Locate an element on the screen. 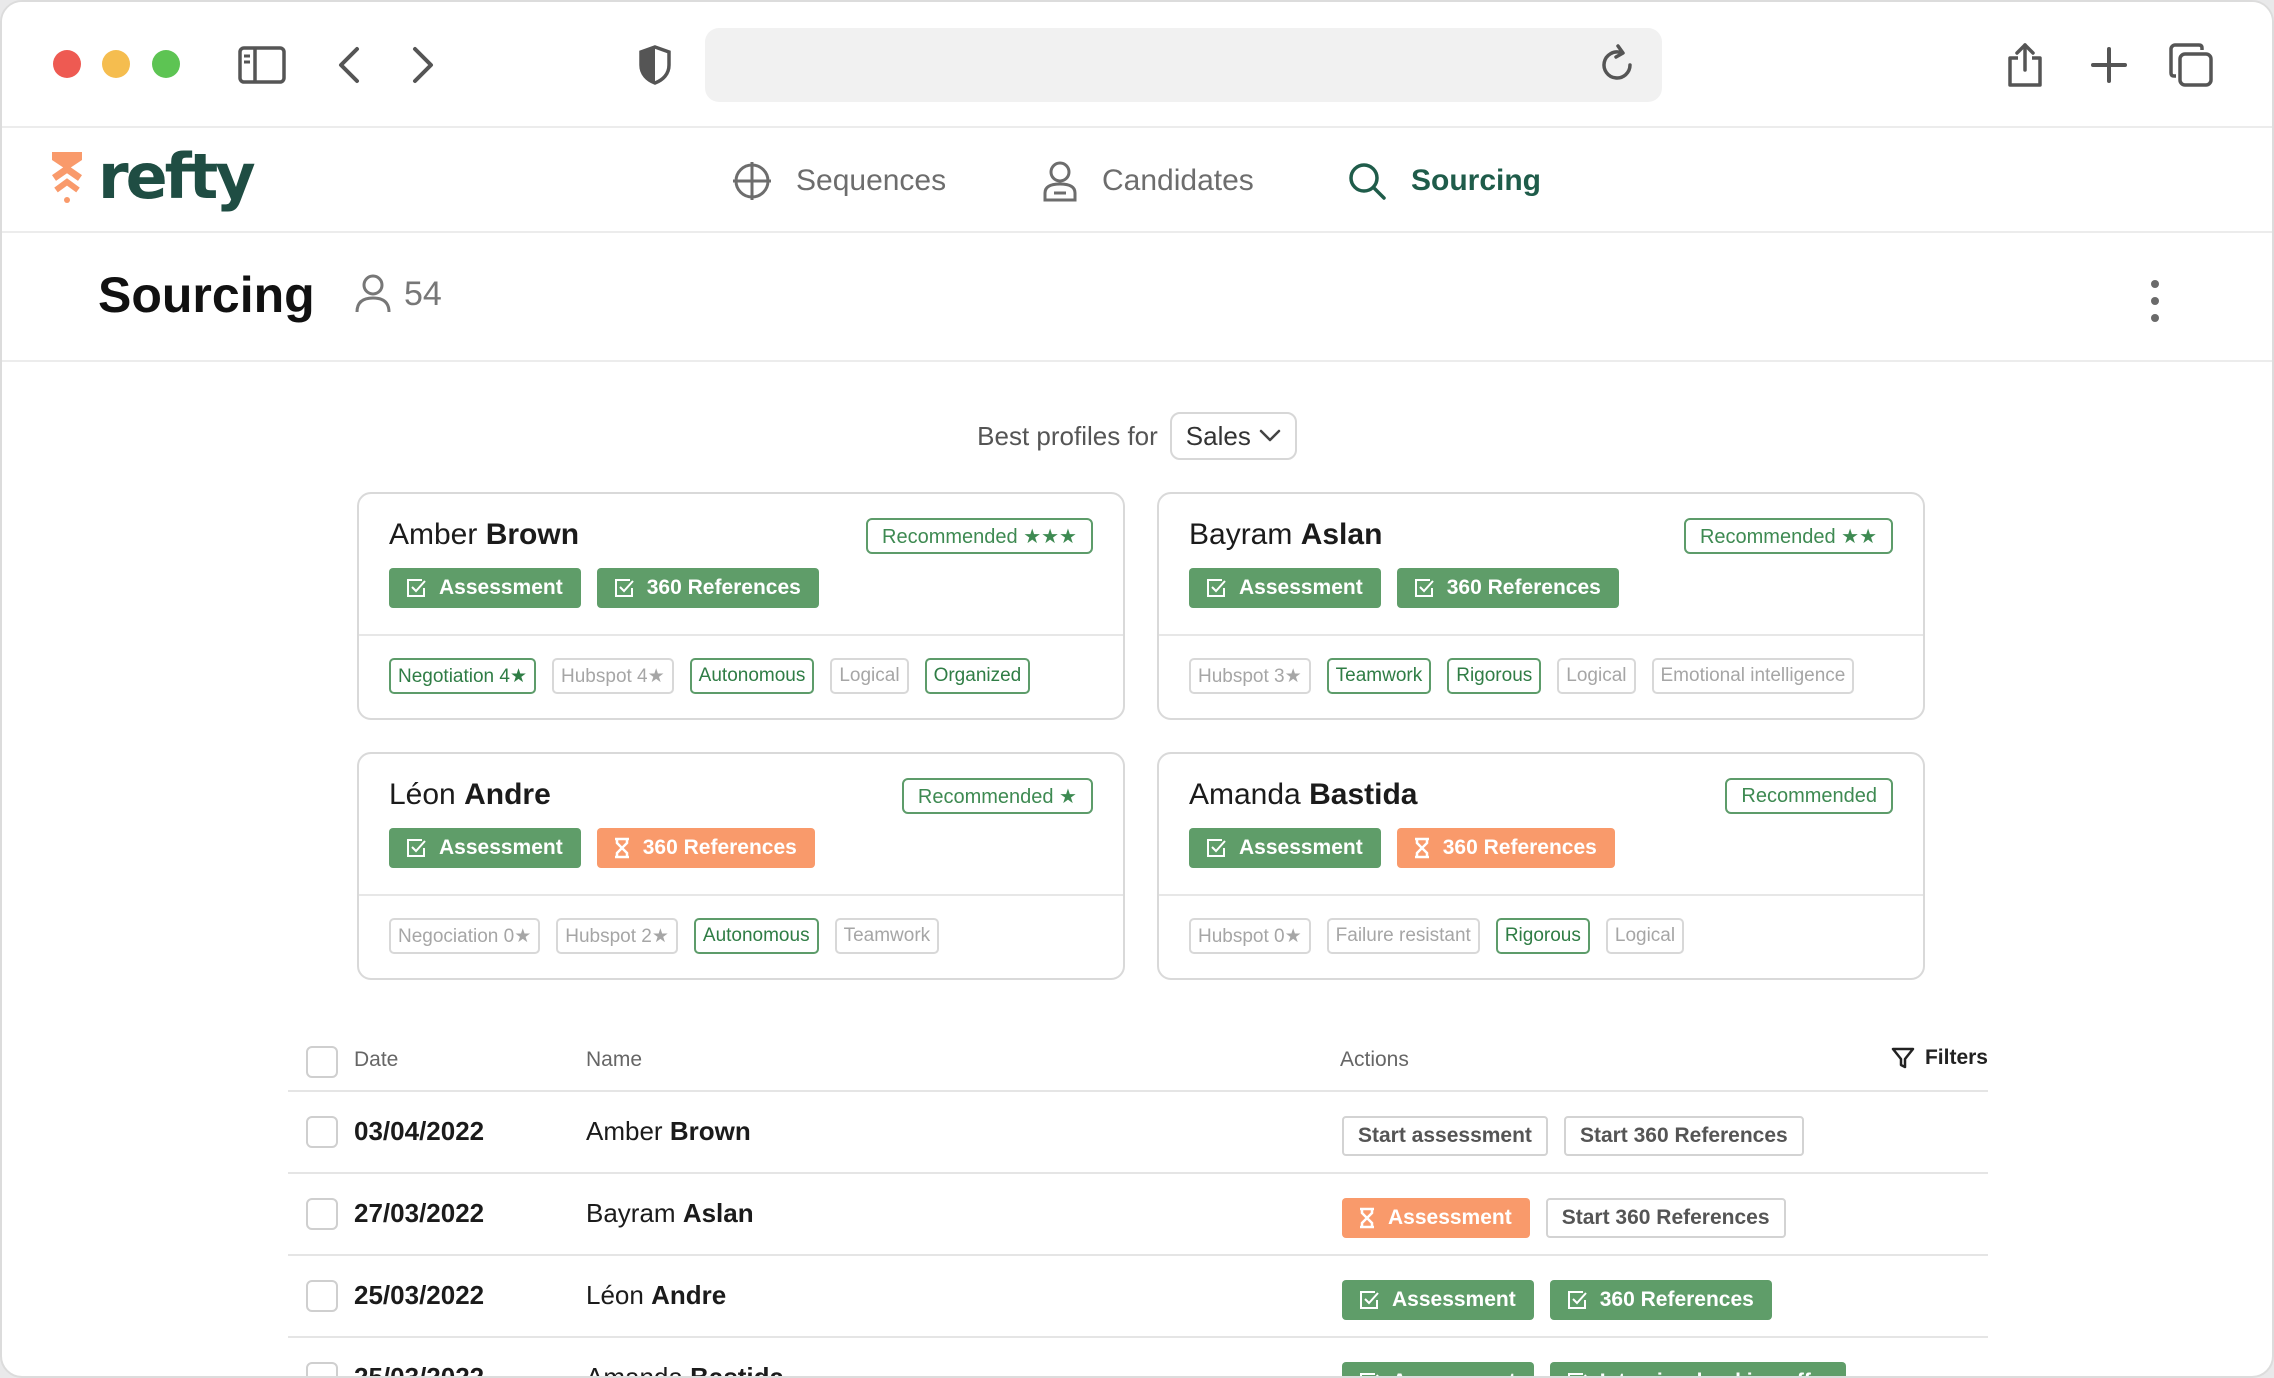 Image resolution: width=2274 pixels, height=1378 pixels. recommended-badge: Recommended ★★★ is located at coordinates (979, 536).